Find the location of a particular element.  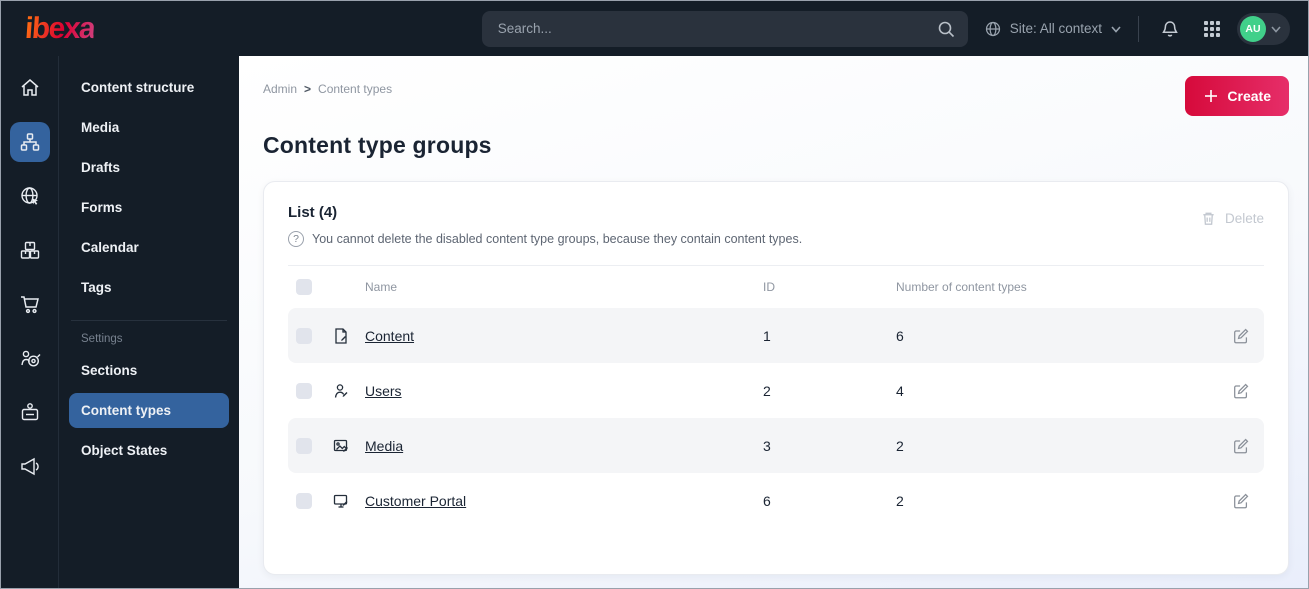

site-context-selector: Site: All context is located at coordinates (1053, 29).